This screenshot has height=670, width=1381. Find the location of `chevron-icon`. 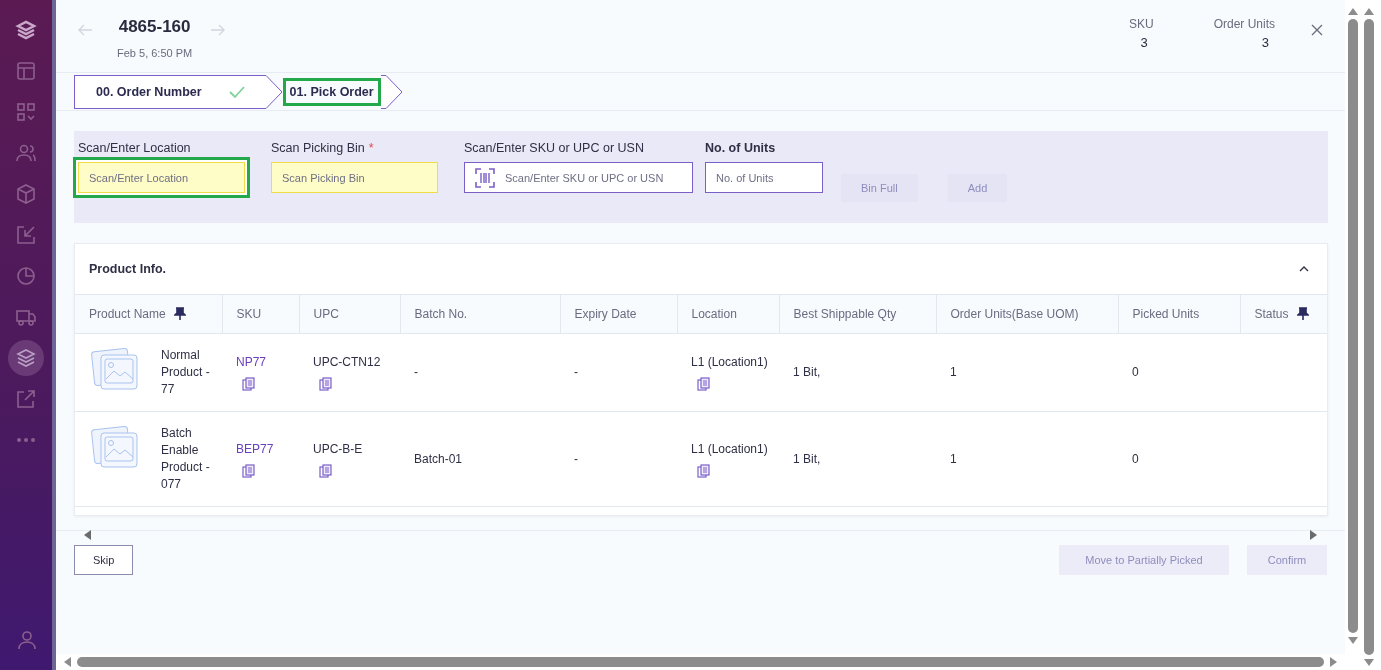

chevron-icon is located at coordinates (391, 91).